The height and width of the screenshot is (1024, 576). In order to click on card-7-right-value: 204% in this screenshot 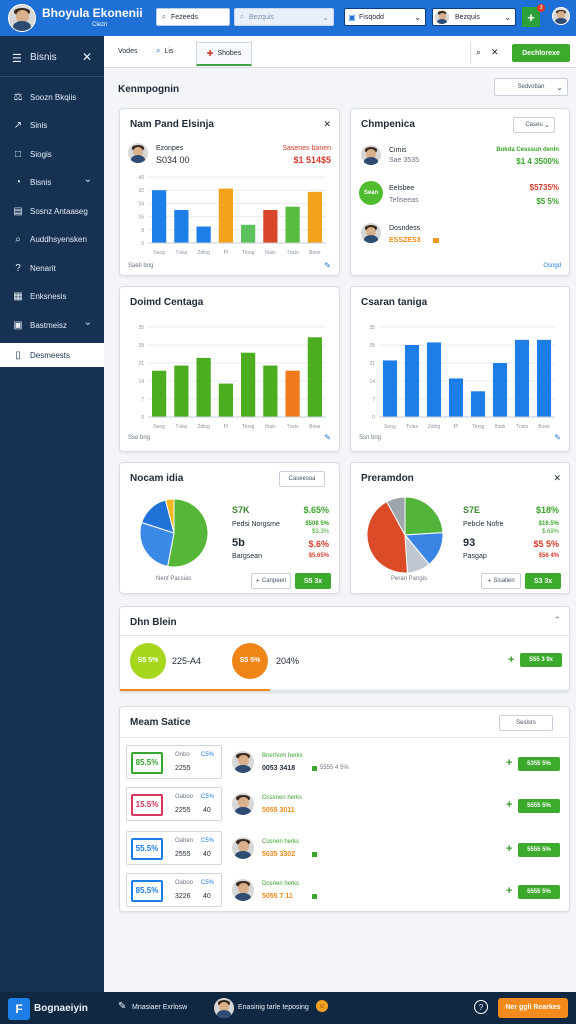, I will do `click(288, 661)`.